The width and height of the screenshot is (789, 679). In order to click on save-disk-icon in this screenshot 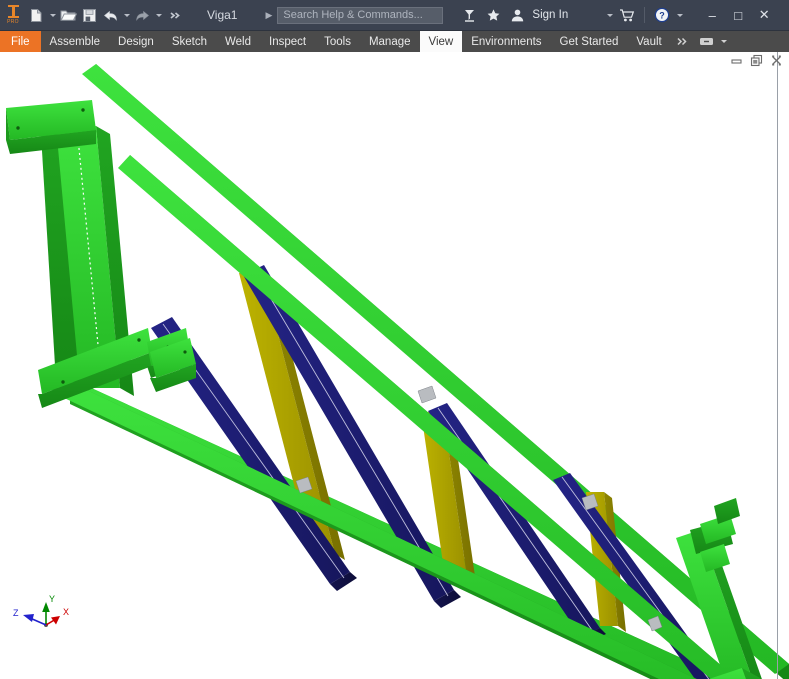, I will do `click(89, 15)`.